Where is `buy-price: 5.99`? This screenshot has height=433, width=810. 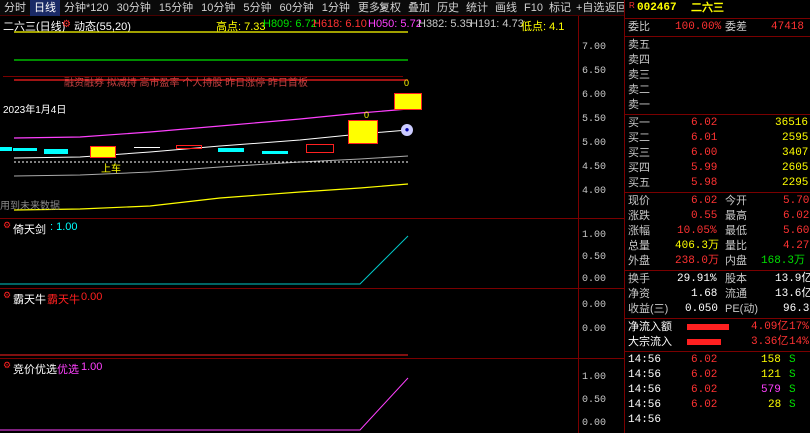 buy-price: 5.99 is located at coordinates (704, 168).